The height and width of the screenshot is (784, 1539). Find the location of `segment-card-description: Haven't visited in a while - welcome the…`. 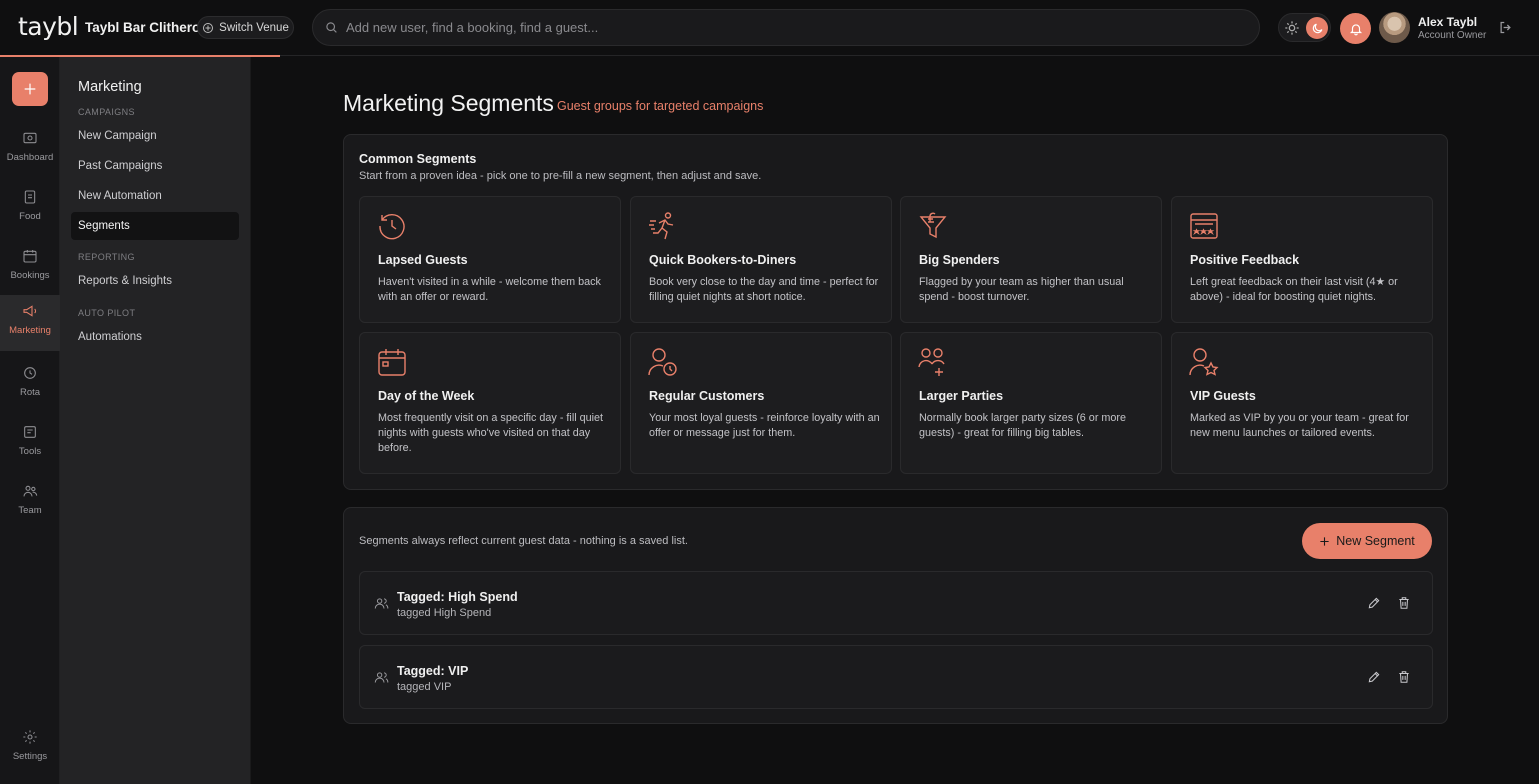

segment-card-description: Haven't visited in a while - welcome the… is located at coordinates (489, 289).